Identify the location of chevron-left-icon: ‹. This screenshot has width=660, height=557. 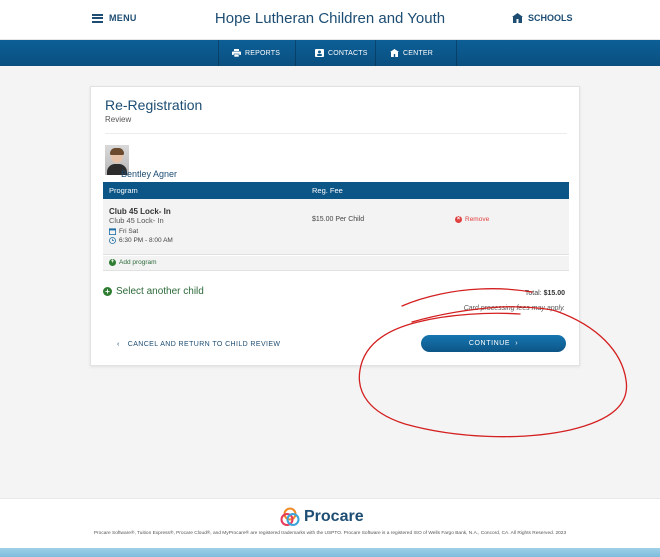
(118, 344).